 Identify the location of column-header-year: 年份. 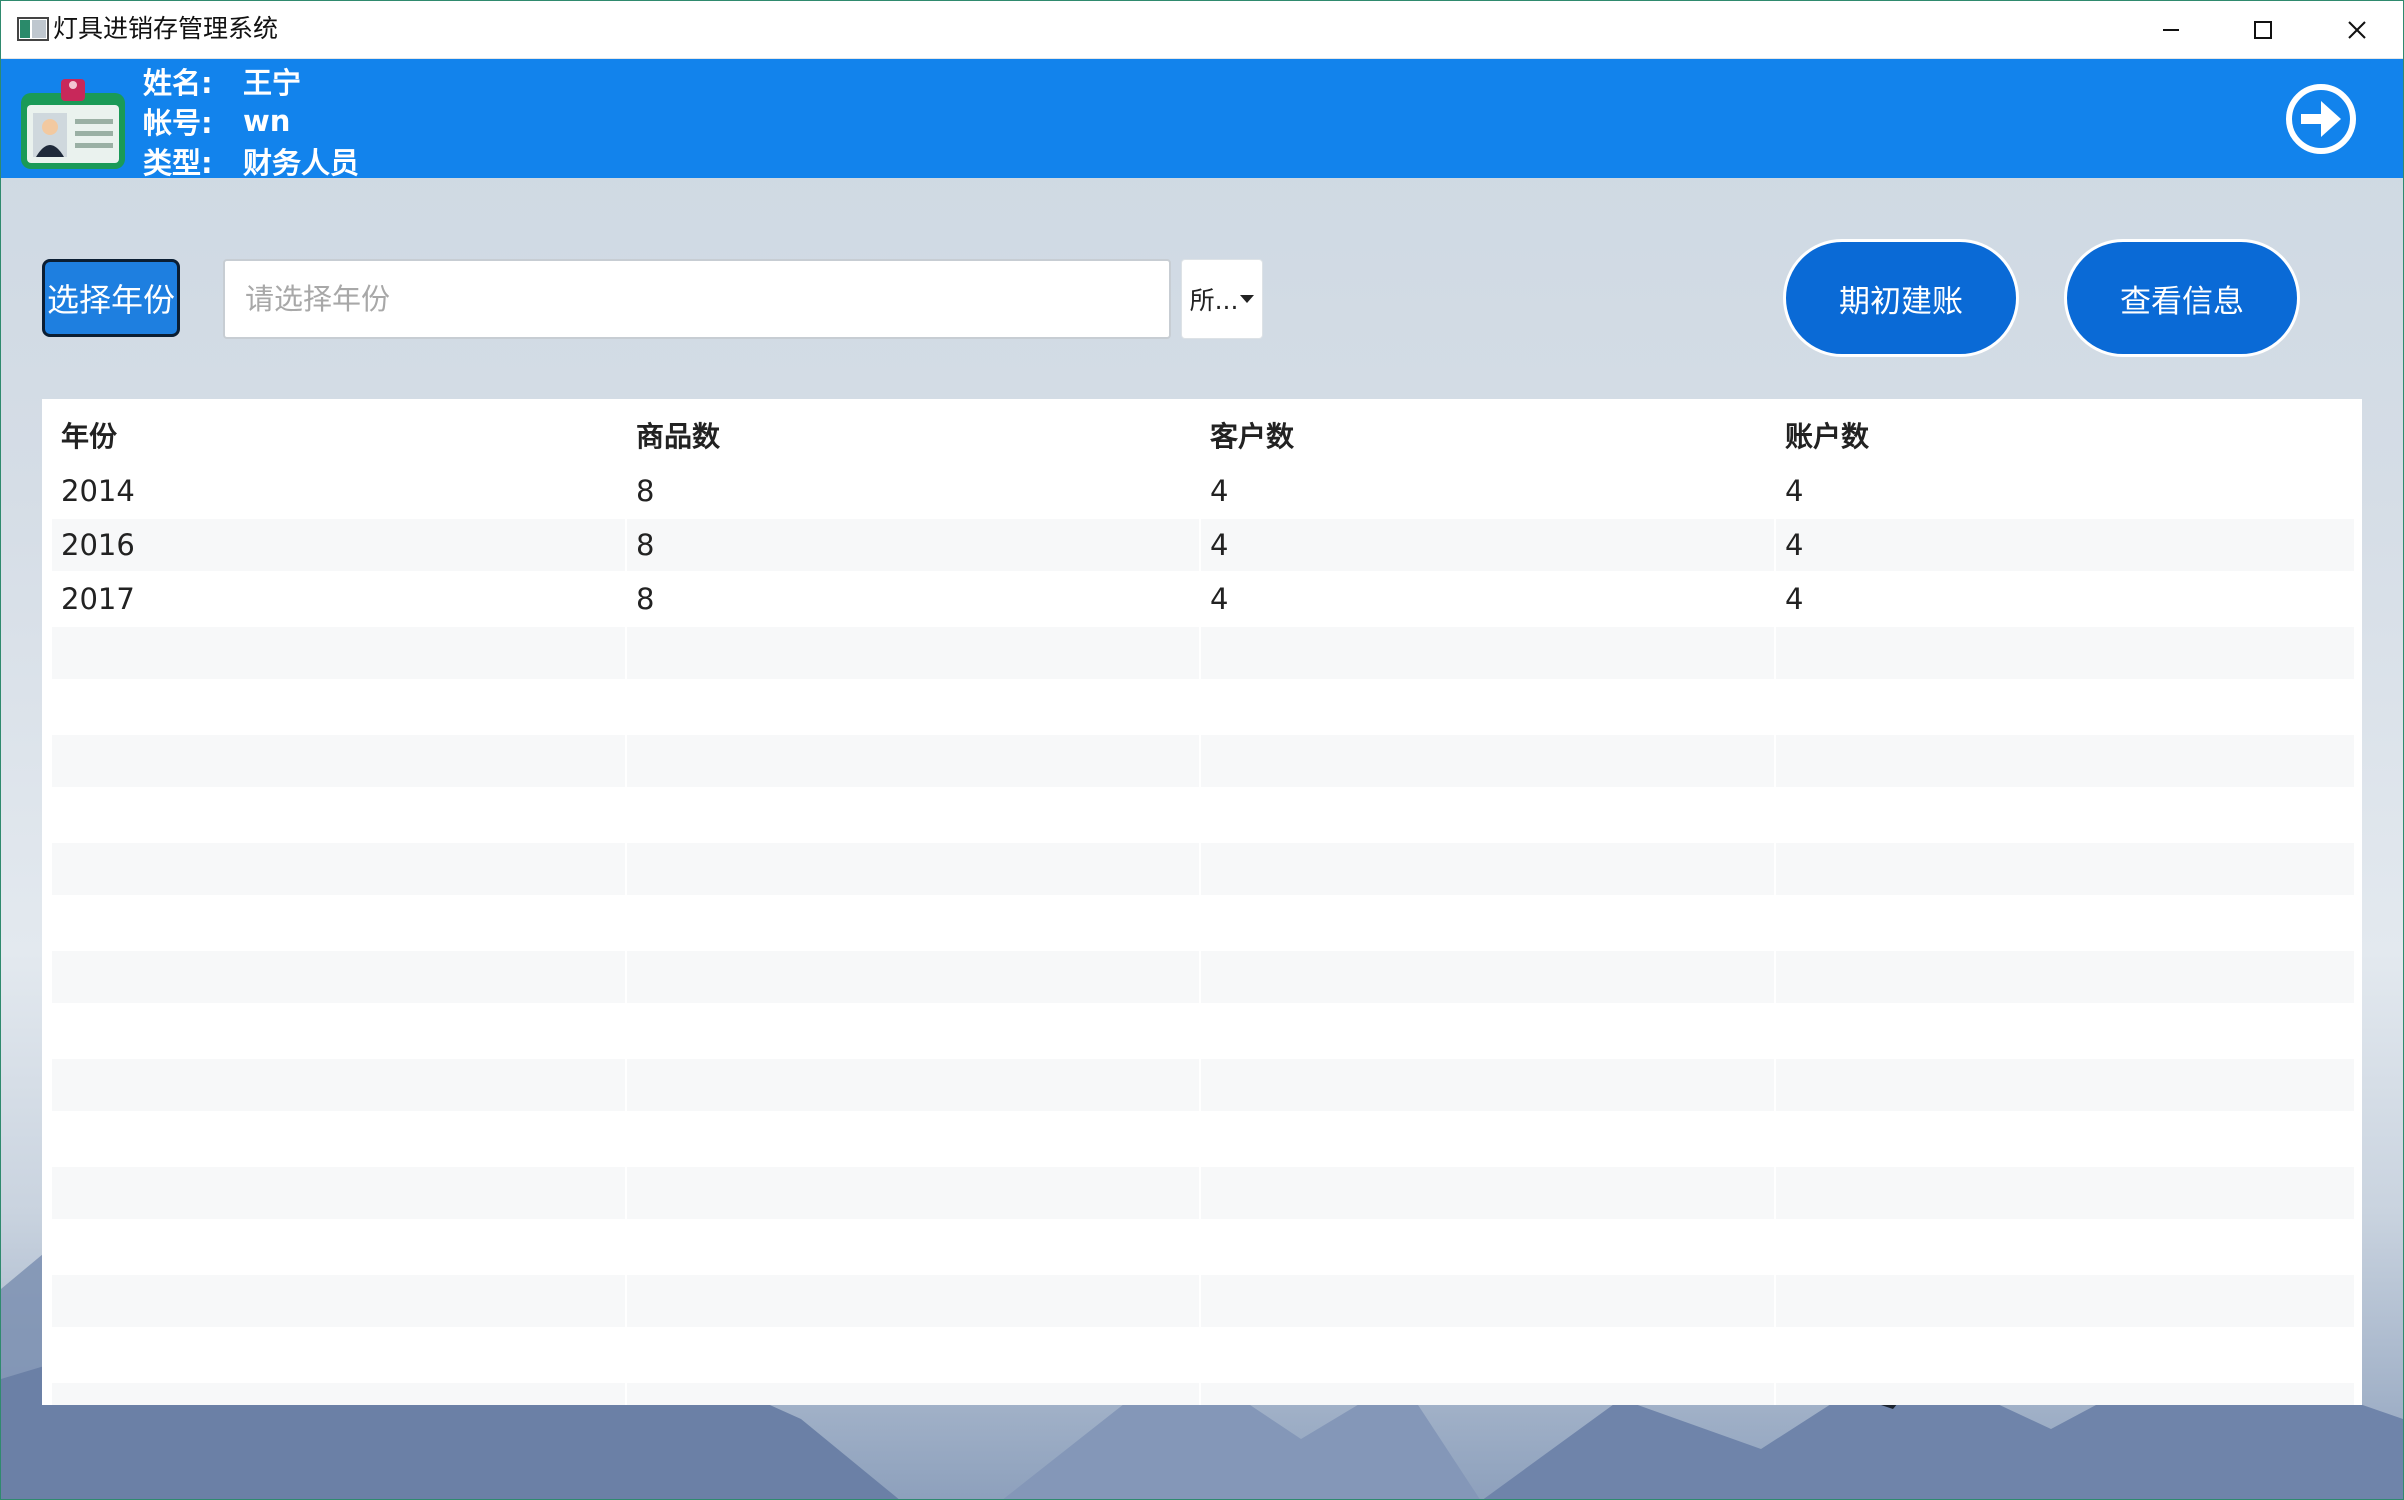
(89, 437).